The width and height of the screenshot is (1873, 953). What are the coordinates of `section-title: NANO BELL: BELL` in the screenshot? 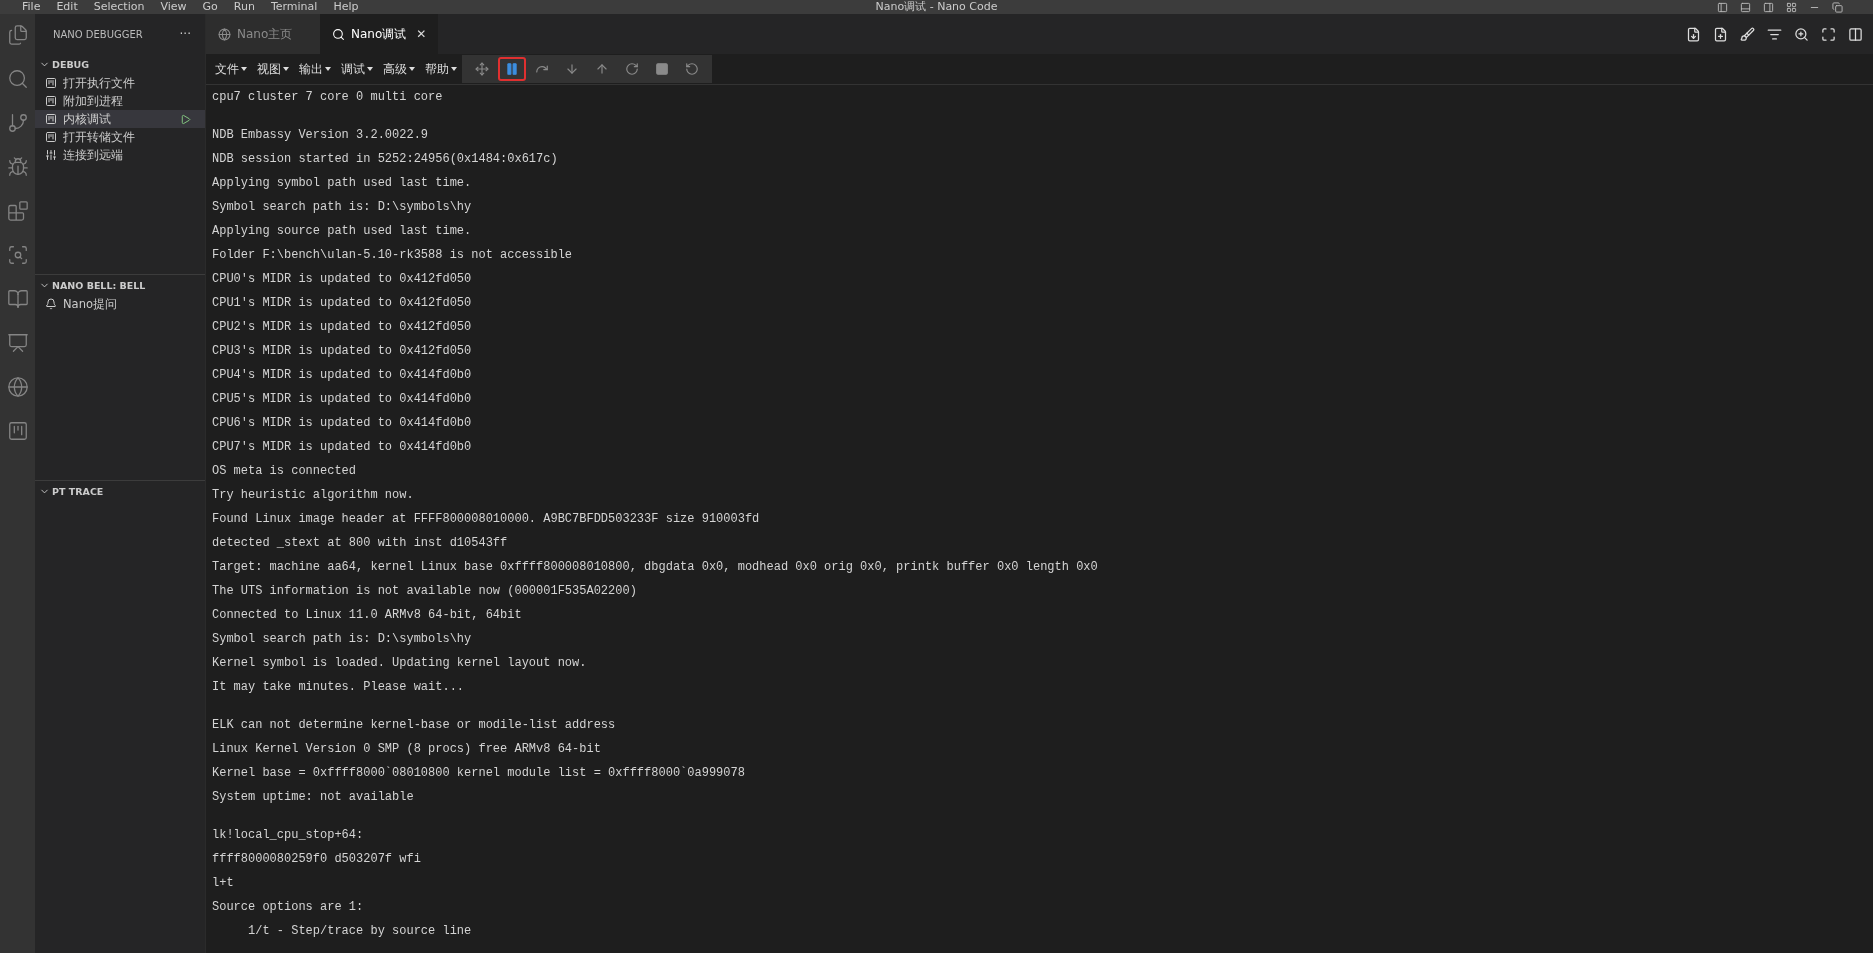 It's located at (99, 285).